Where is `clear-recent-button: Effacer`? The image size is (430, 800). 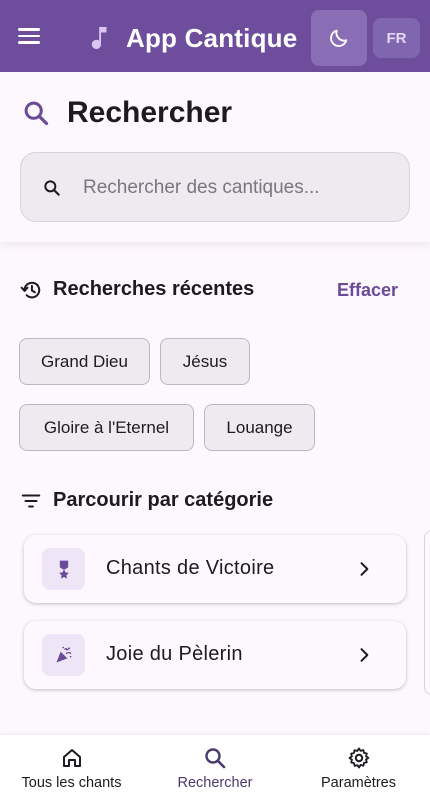 clear-recent-button: Effacer is located at coordinates (367, 290).